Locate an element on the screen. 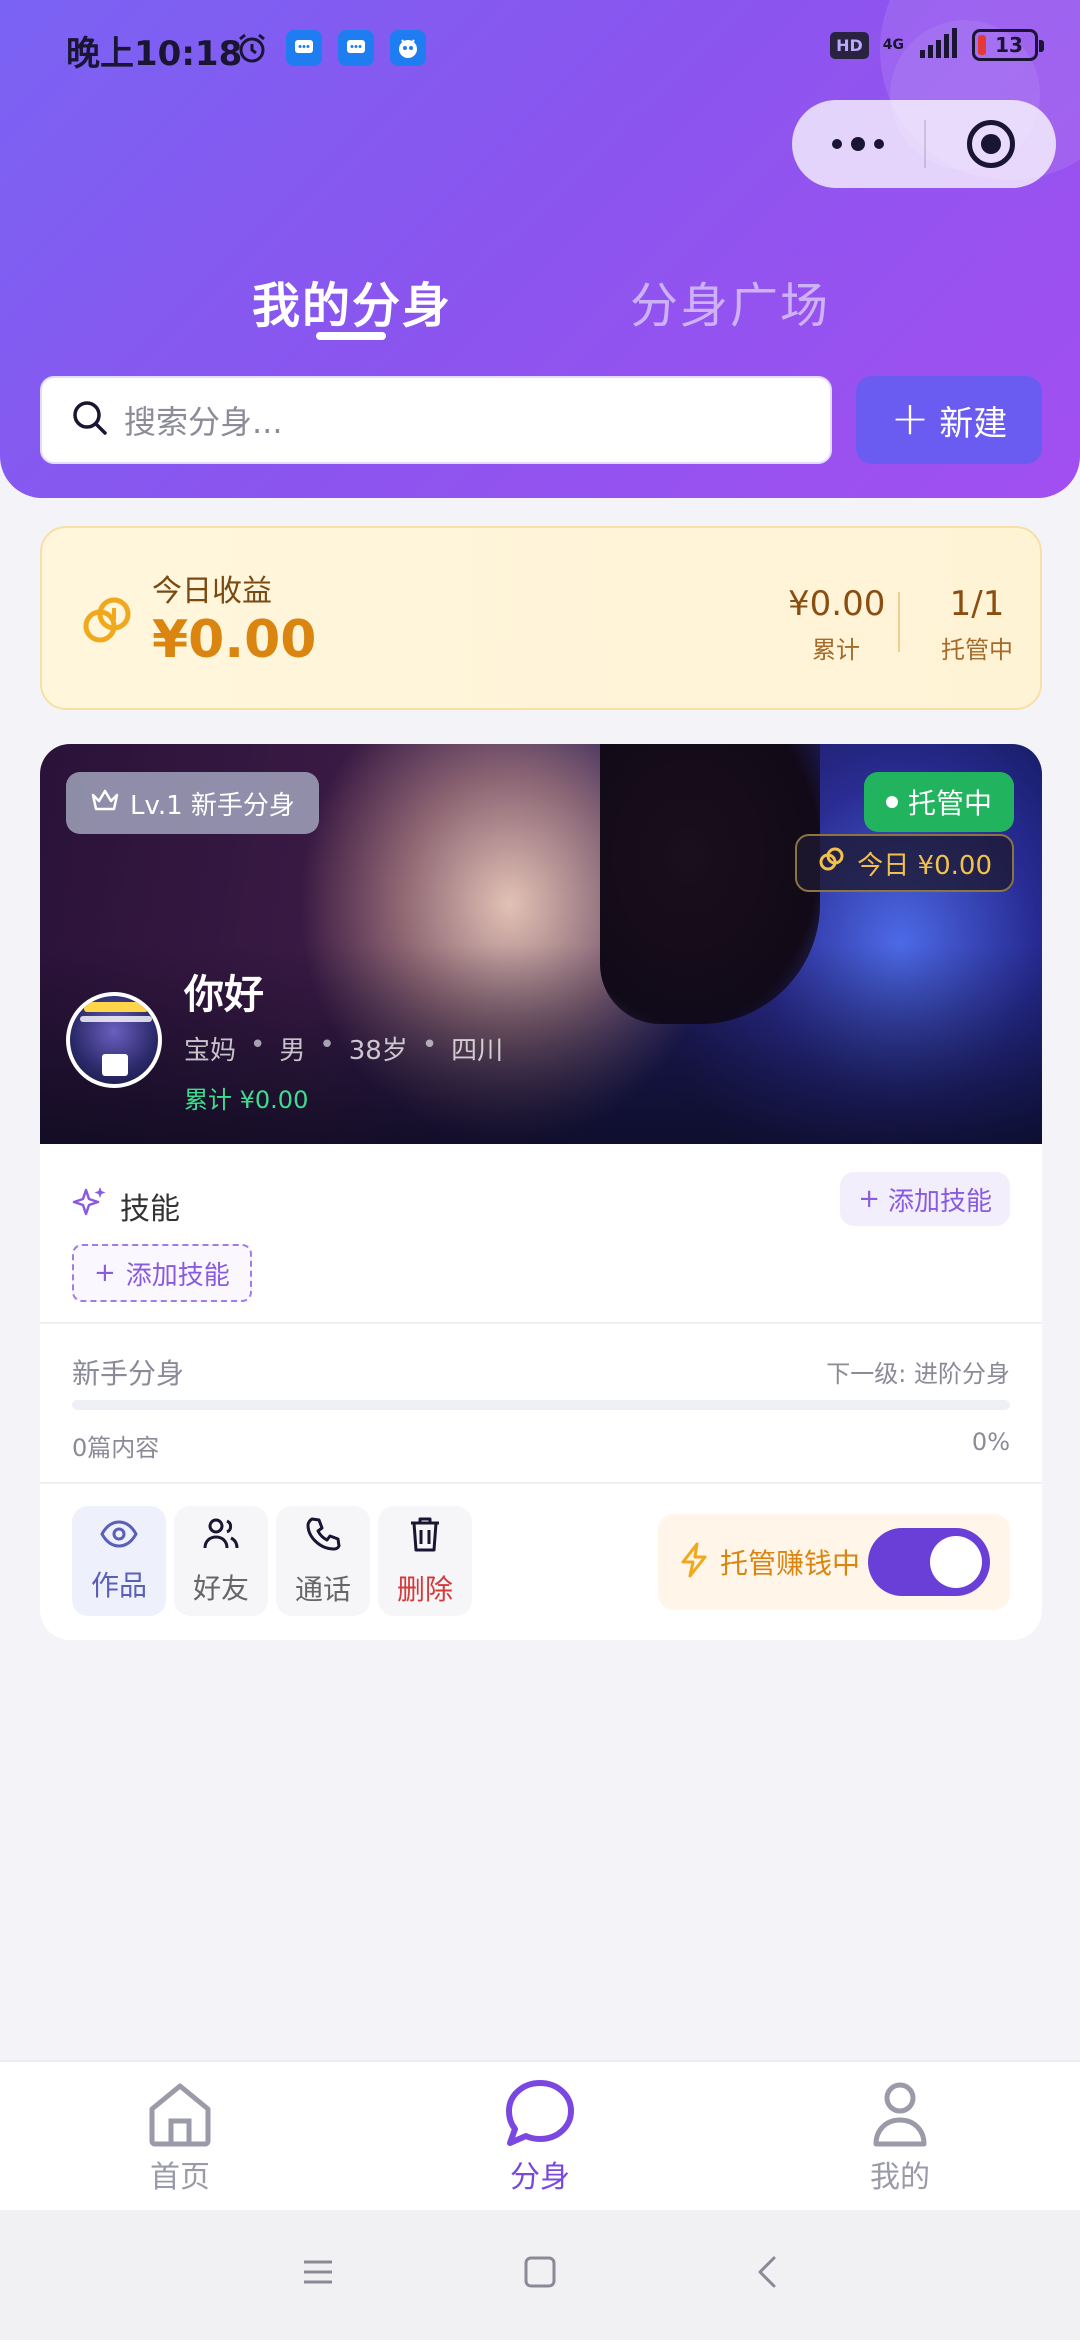 Image resolution: width=1080 pixels, height=2340 pixels. today-earnings-badge: 今日 ¥0.00 is located at coordinates (904, 863).